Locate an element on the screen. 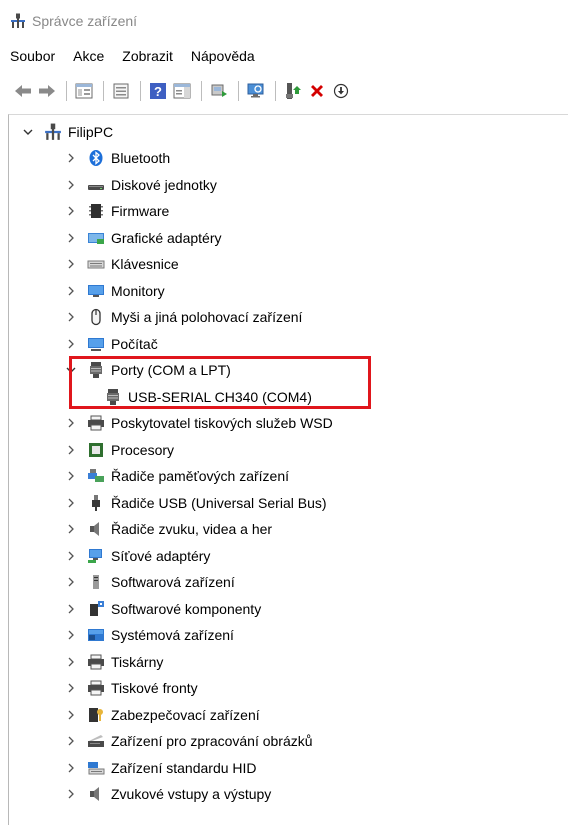 The image size is (568, 825). tree-item-label: Tiskové fronty is located at coordinates (154, 688).